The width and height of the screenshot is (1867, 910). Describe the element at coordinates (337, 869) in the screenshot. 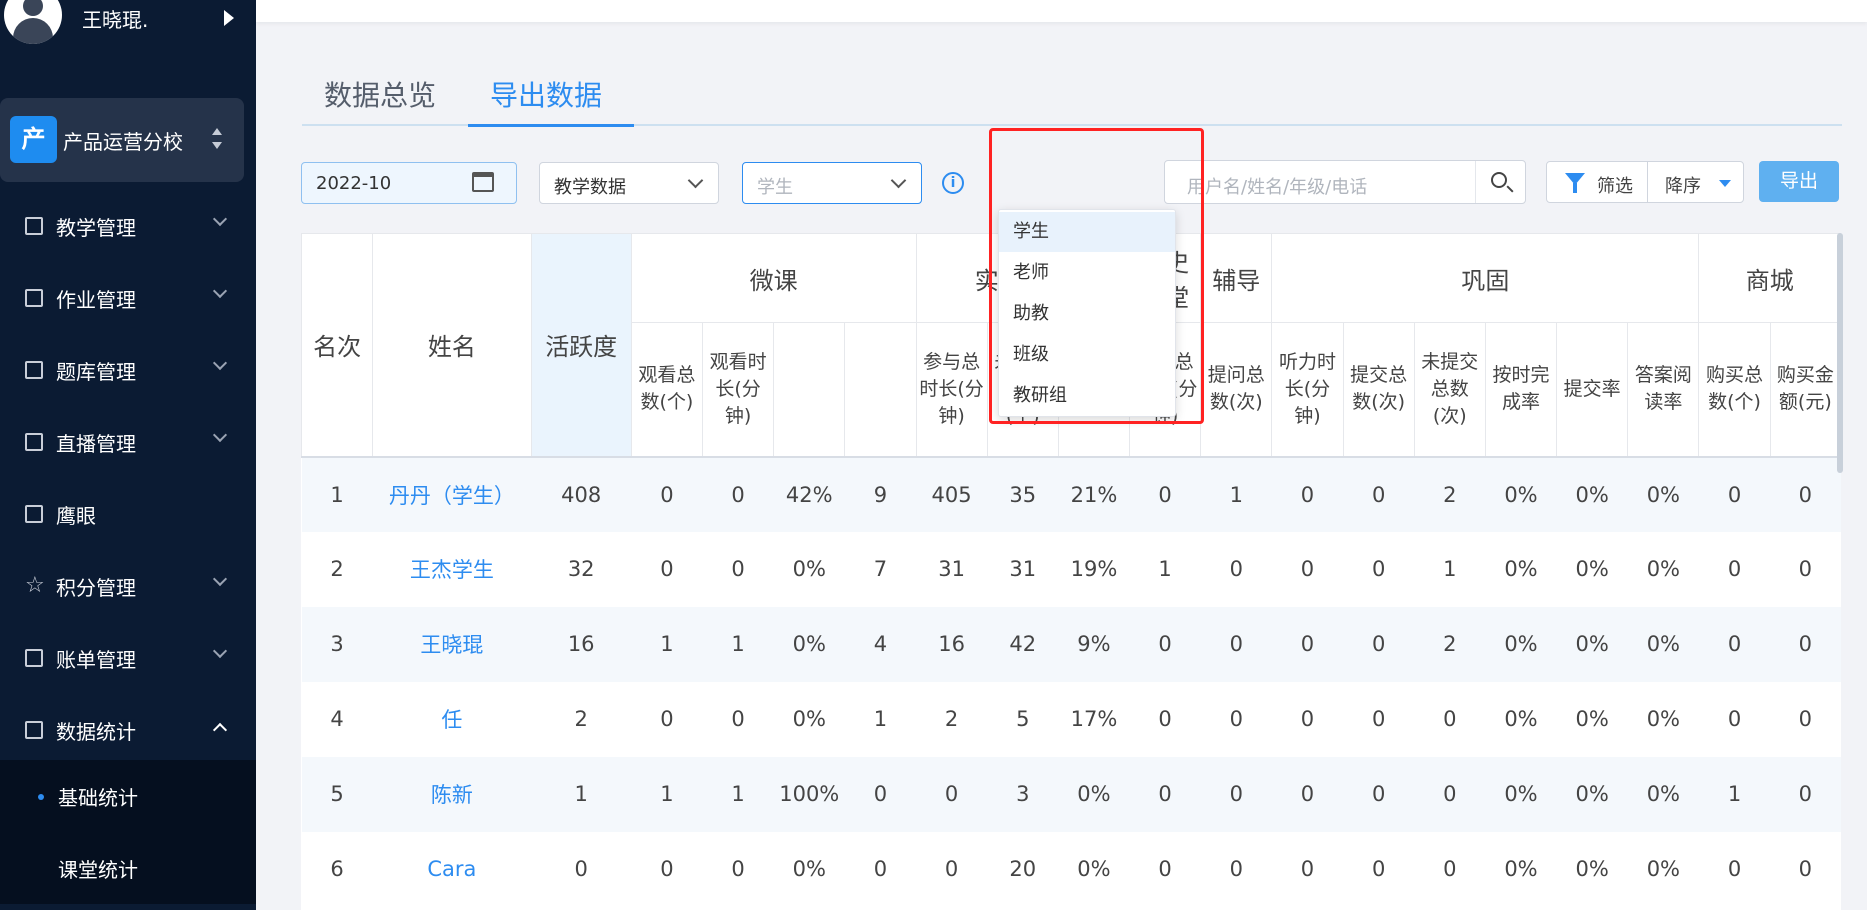

I see `table-cell: 6` at that location.